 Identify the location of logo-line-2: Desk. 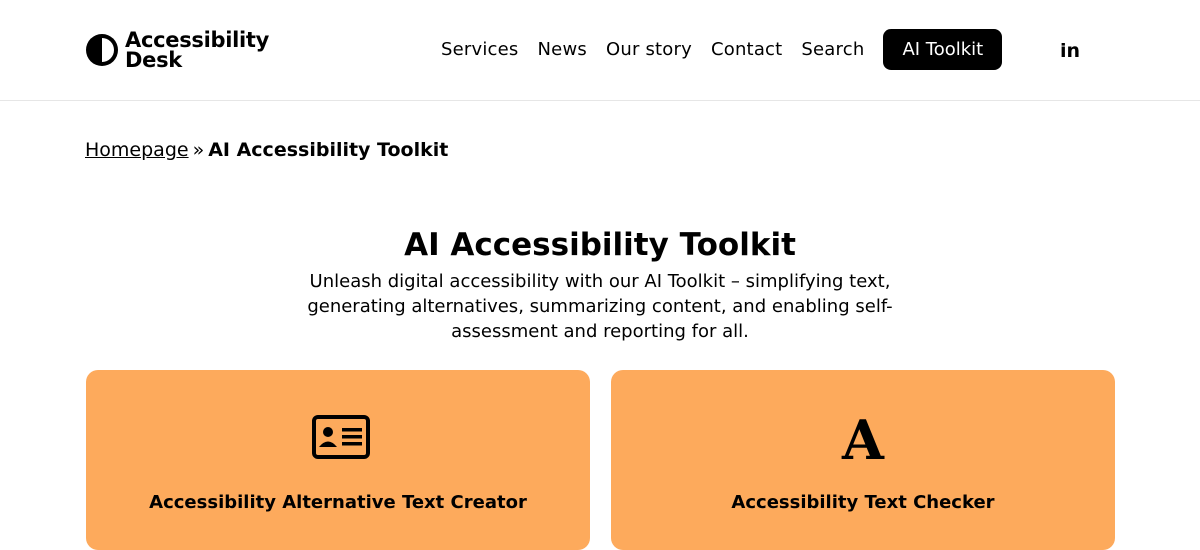
(153, 60).